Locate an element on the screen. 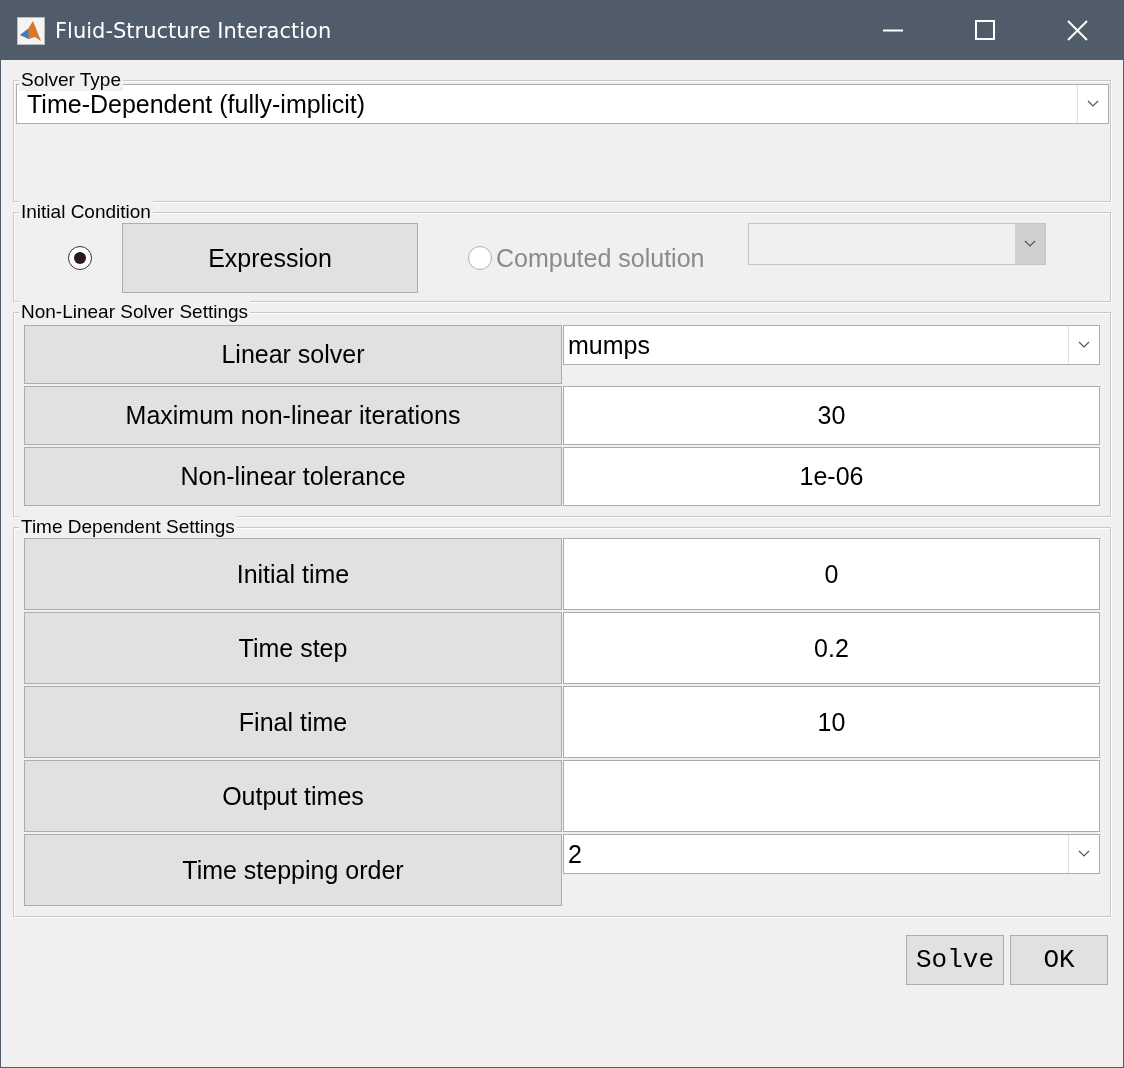 The height and width of the screenshot is (1068, 1124). setting-dropdown: 2 is located at coordinates (831, 854).